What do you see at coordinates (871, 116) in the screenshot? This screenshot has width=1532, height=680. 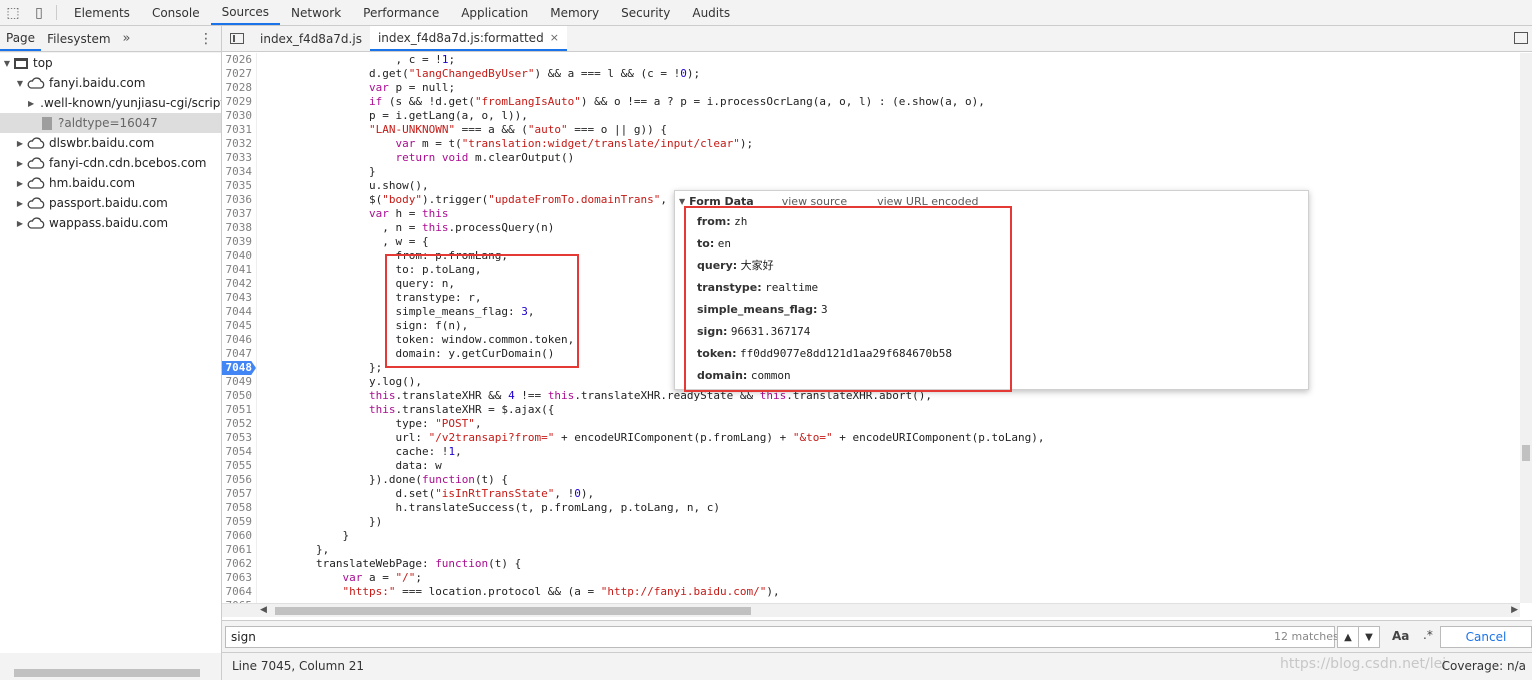 I see `code-line: 7030 p = i.getLang(a, o, l)),` at bounding box center [871, 116].